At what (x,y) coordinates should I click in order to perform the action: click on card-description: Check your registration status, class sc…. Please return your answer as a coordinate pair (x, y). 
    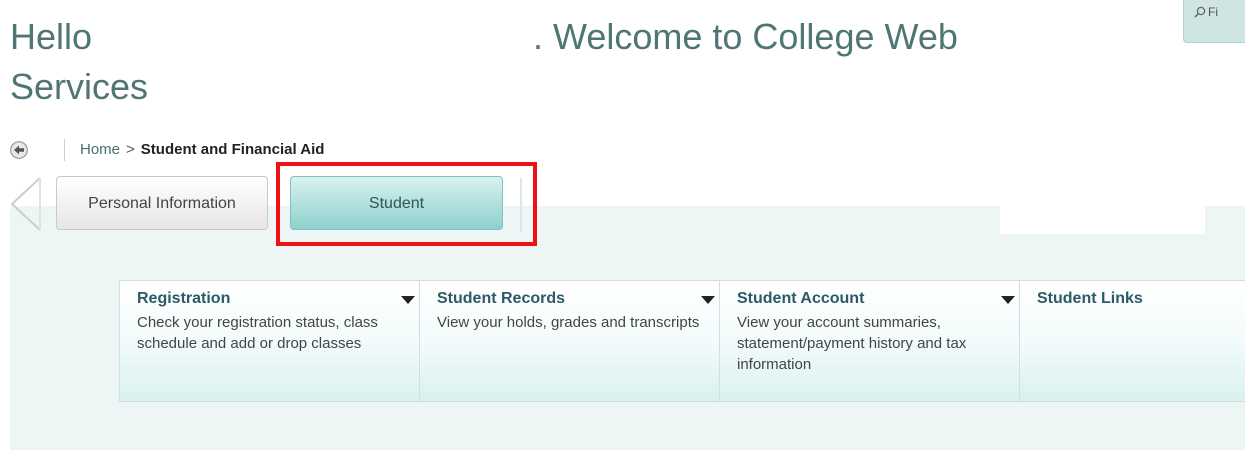
    Looking at the image, I should click on (257, 333).